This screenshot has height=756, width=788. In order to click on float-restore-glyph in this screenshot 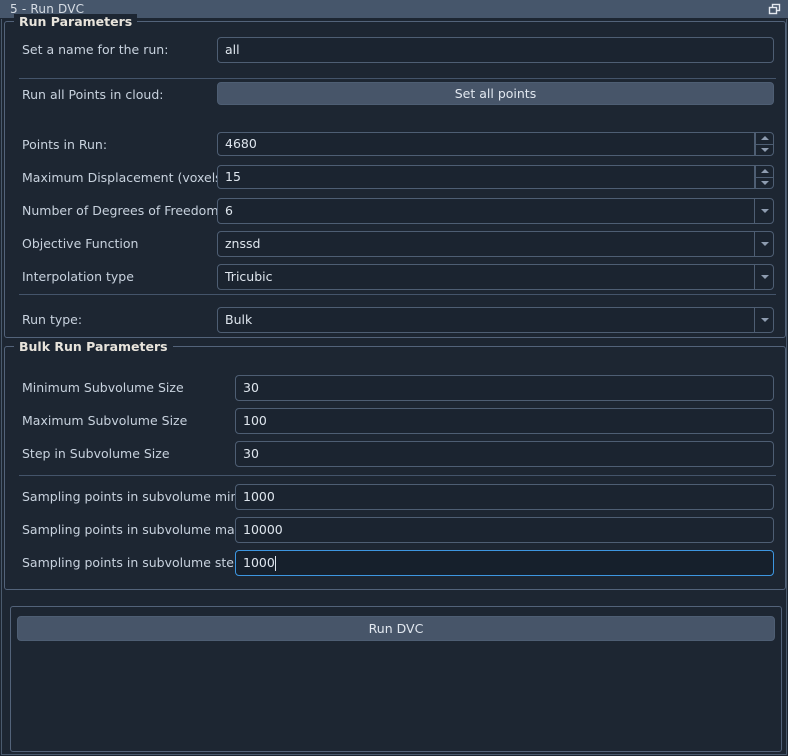, I will do `click(774, 8)`.